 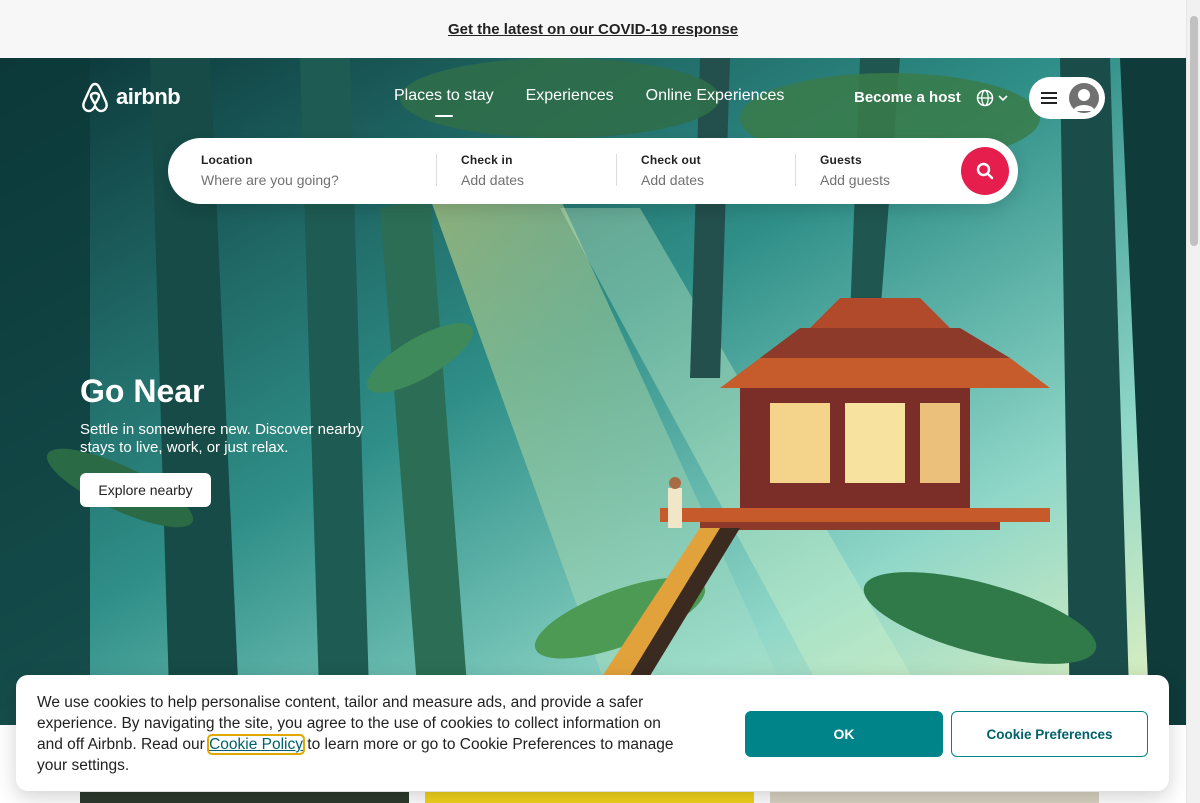 What do you see at coordinates (148, 96) in the screenshot?
I see `logo-wordmark: airbnb` at bounding box center [148, 96].